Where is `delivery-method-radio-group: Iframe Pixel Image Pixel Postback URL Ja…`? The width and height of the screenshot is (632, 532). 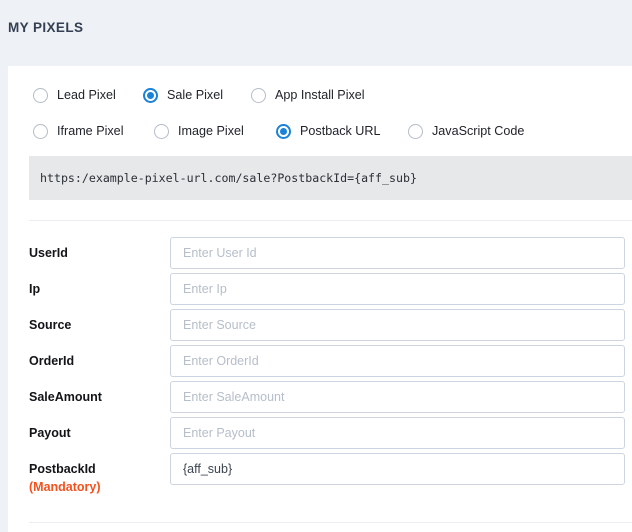
delivery-method-radio-group: Iframe Pixel Image Pixel Postback URL Ja… is located at coordinates (320, 131).